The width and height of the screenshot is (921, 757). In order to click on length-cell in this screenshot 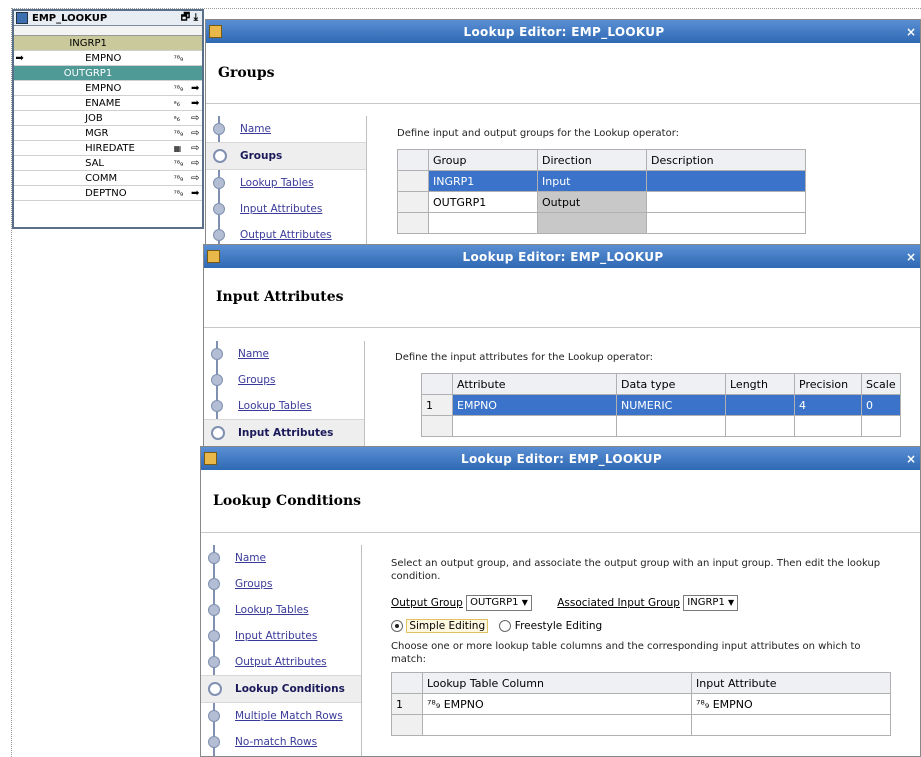, I will do `click(760, 405)`.